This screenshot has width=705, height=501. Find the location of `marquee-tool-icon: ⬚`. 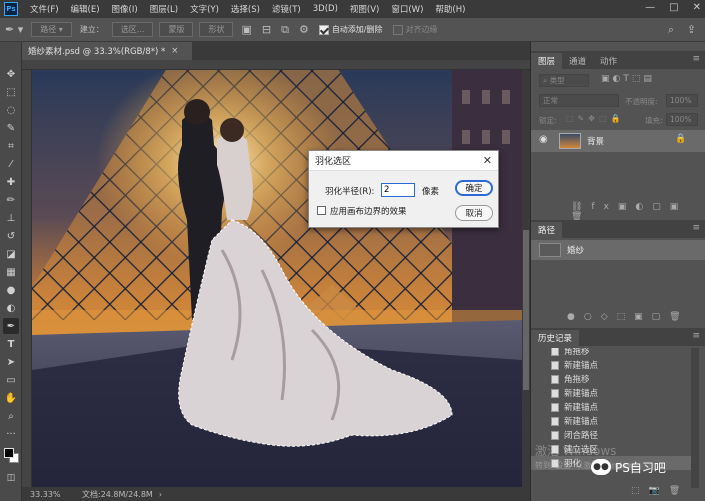

marquee-tool-icon: ⬚ is located at coordinates (11, 92).